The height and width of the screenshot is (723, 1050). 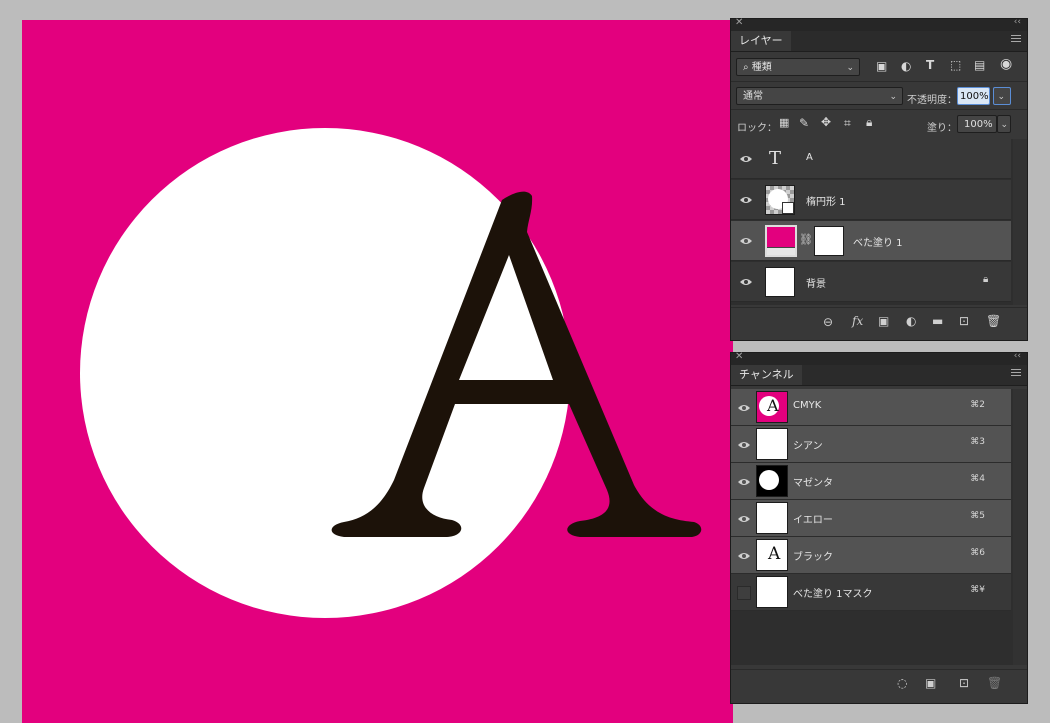 I want to click on layers-tabbar: レイヤー, so click(x=879, y=41).